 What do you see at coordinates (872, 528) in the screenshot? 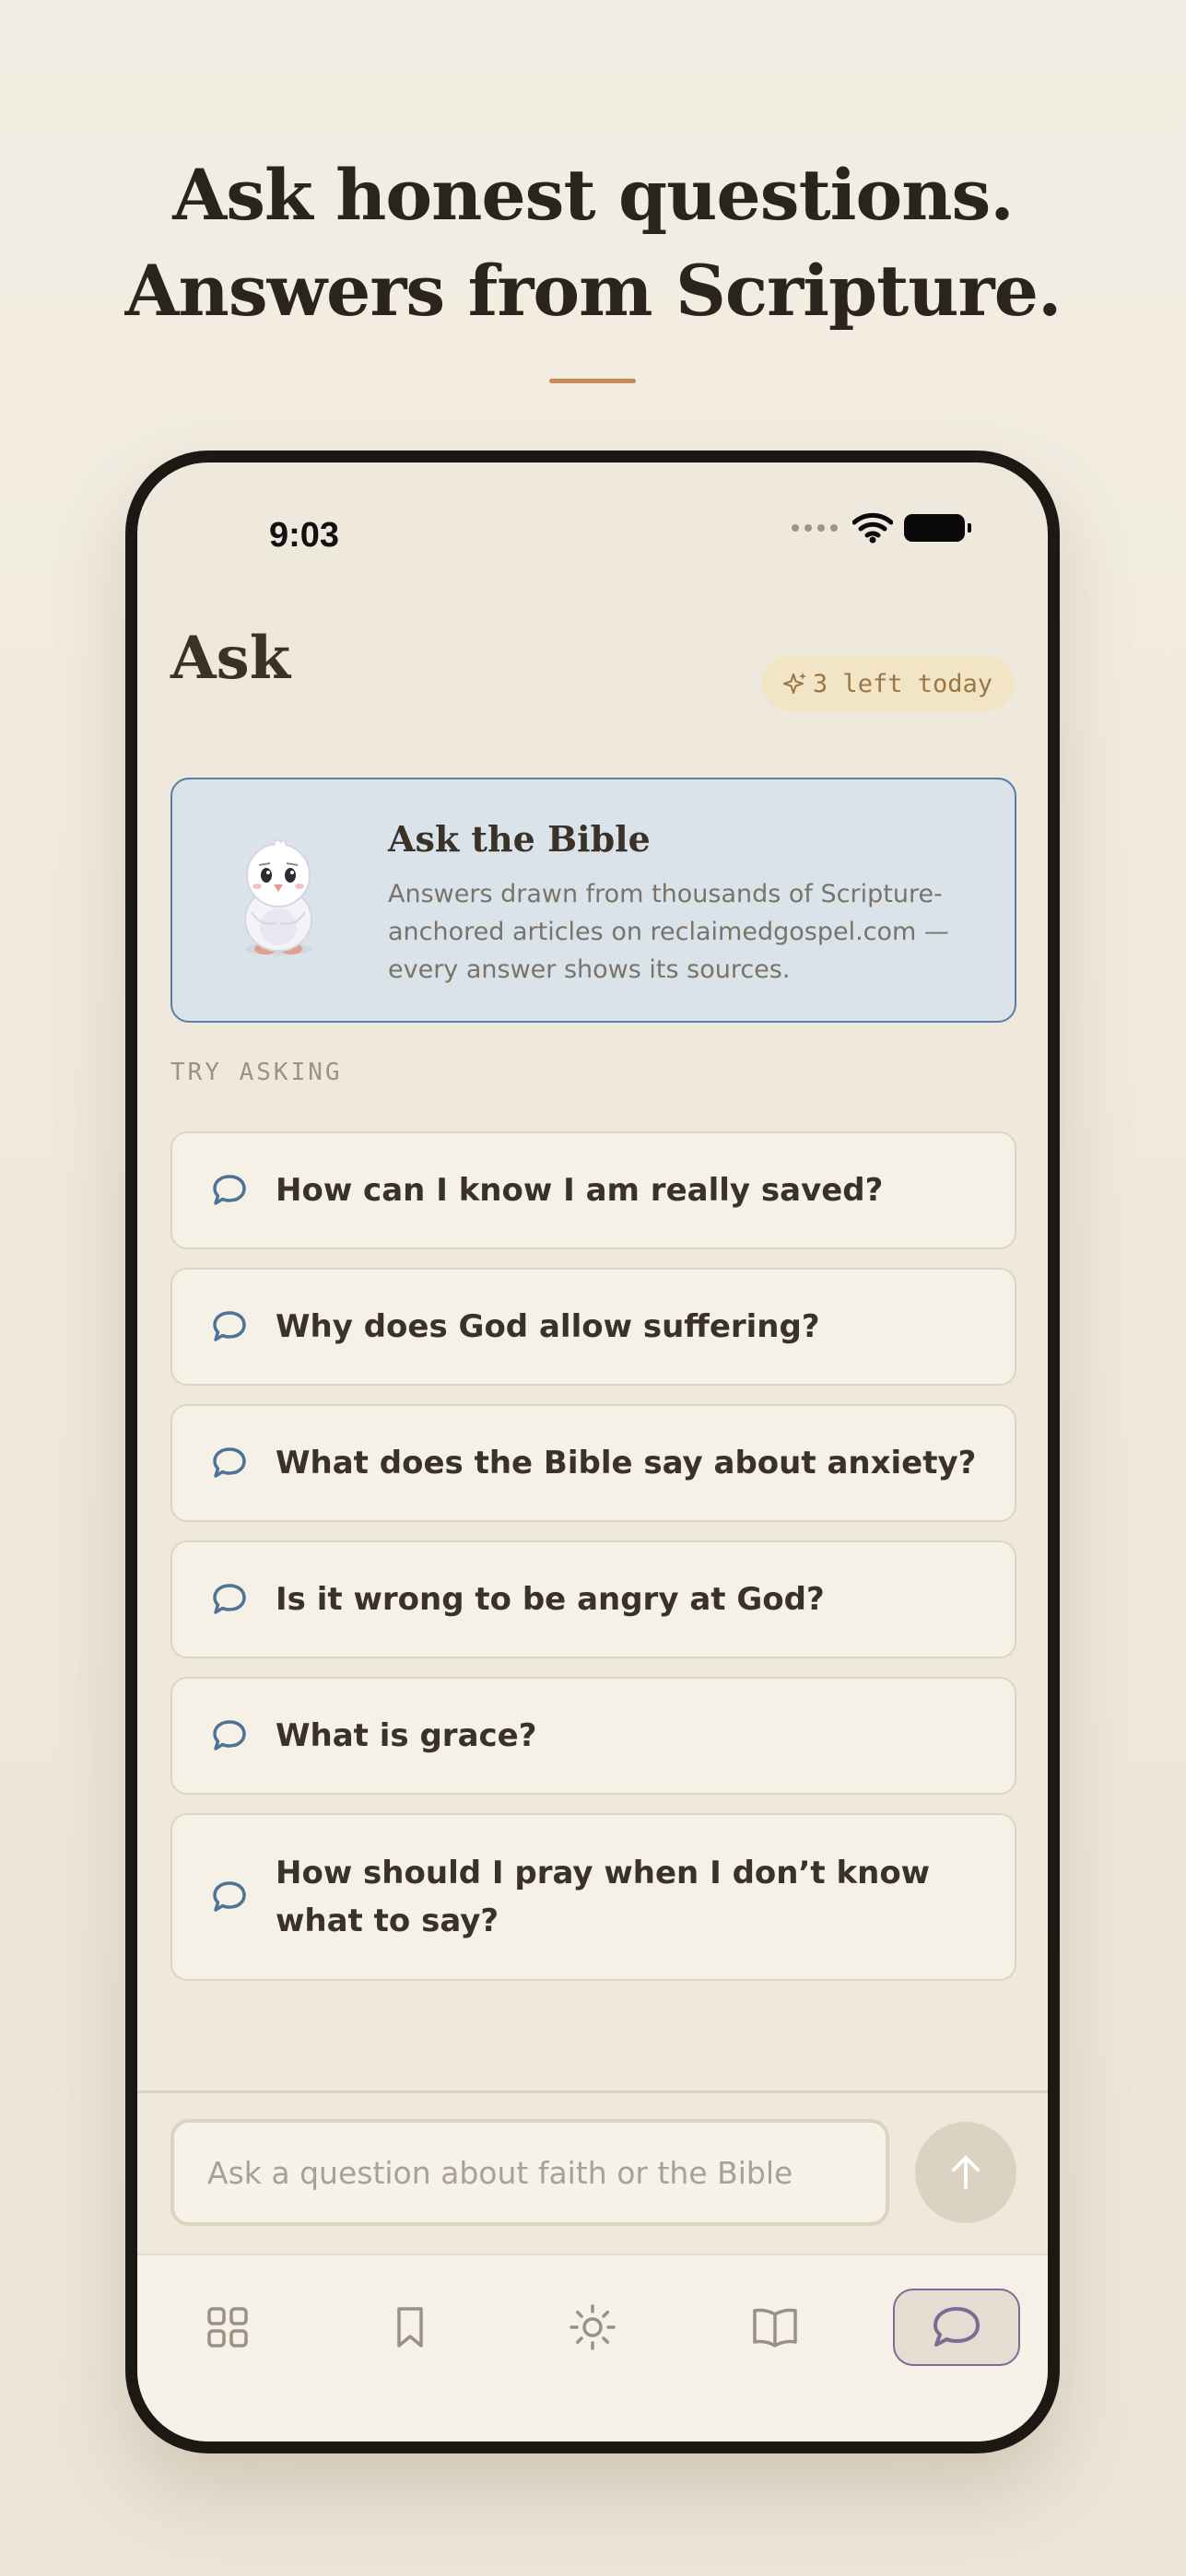
I see `wifi-icon` at bounding box center [872, 528].